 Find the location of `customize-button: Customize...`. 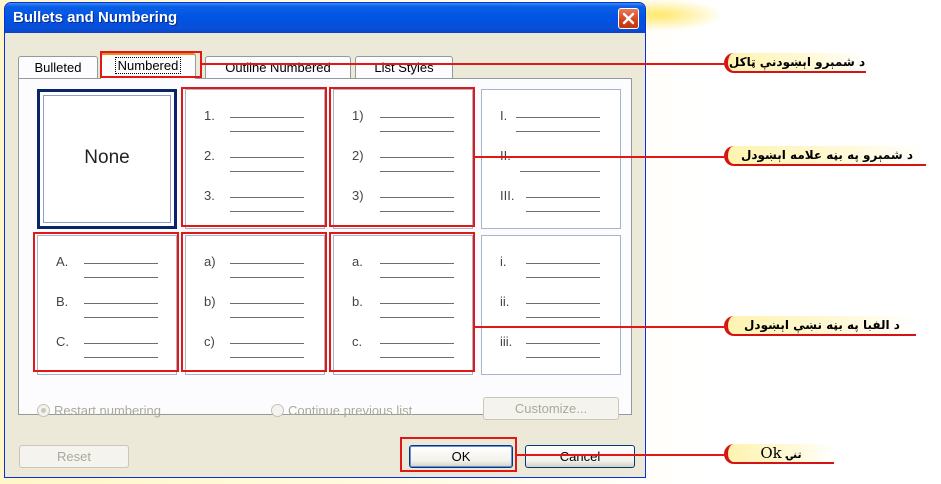

customize-button: Customize... is located at coordinates (551, 408).